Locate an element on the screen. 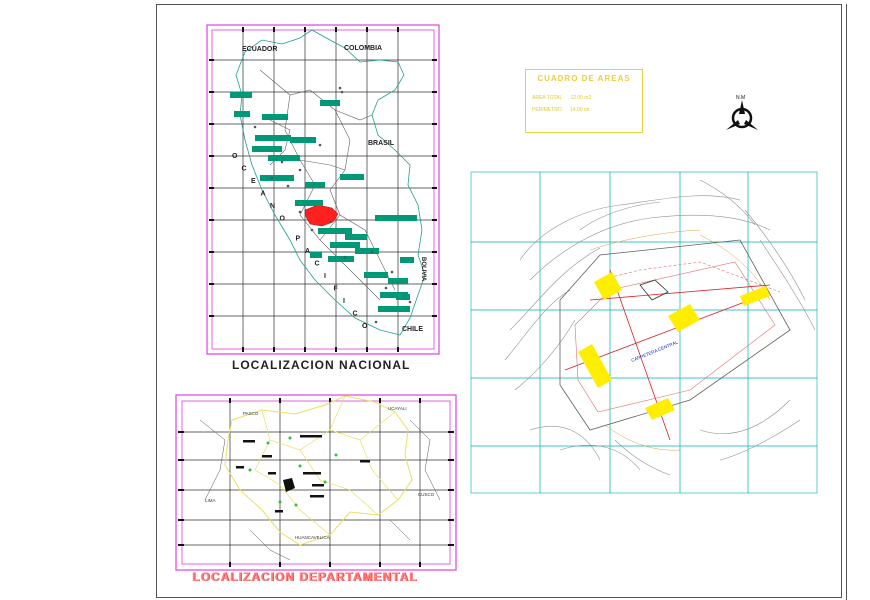 The height and width of the screenshot is (600, 870). areas-row-total: AREA TOTAL 12.00 m2 is located at coordinates (561, 98).